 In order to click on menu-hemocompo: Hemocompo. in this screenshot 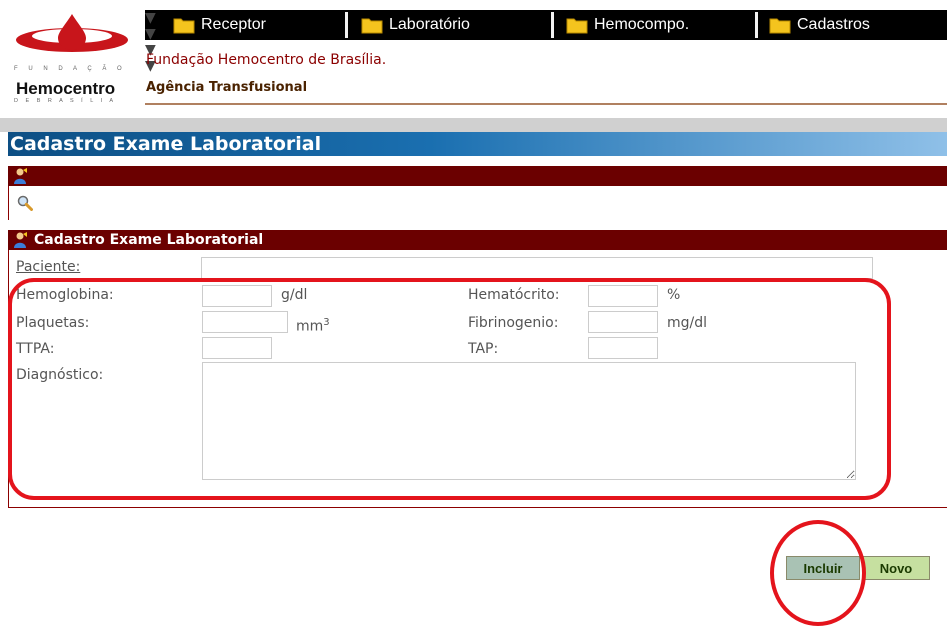, I will do `click(624, 25)`.